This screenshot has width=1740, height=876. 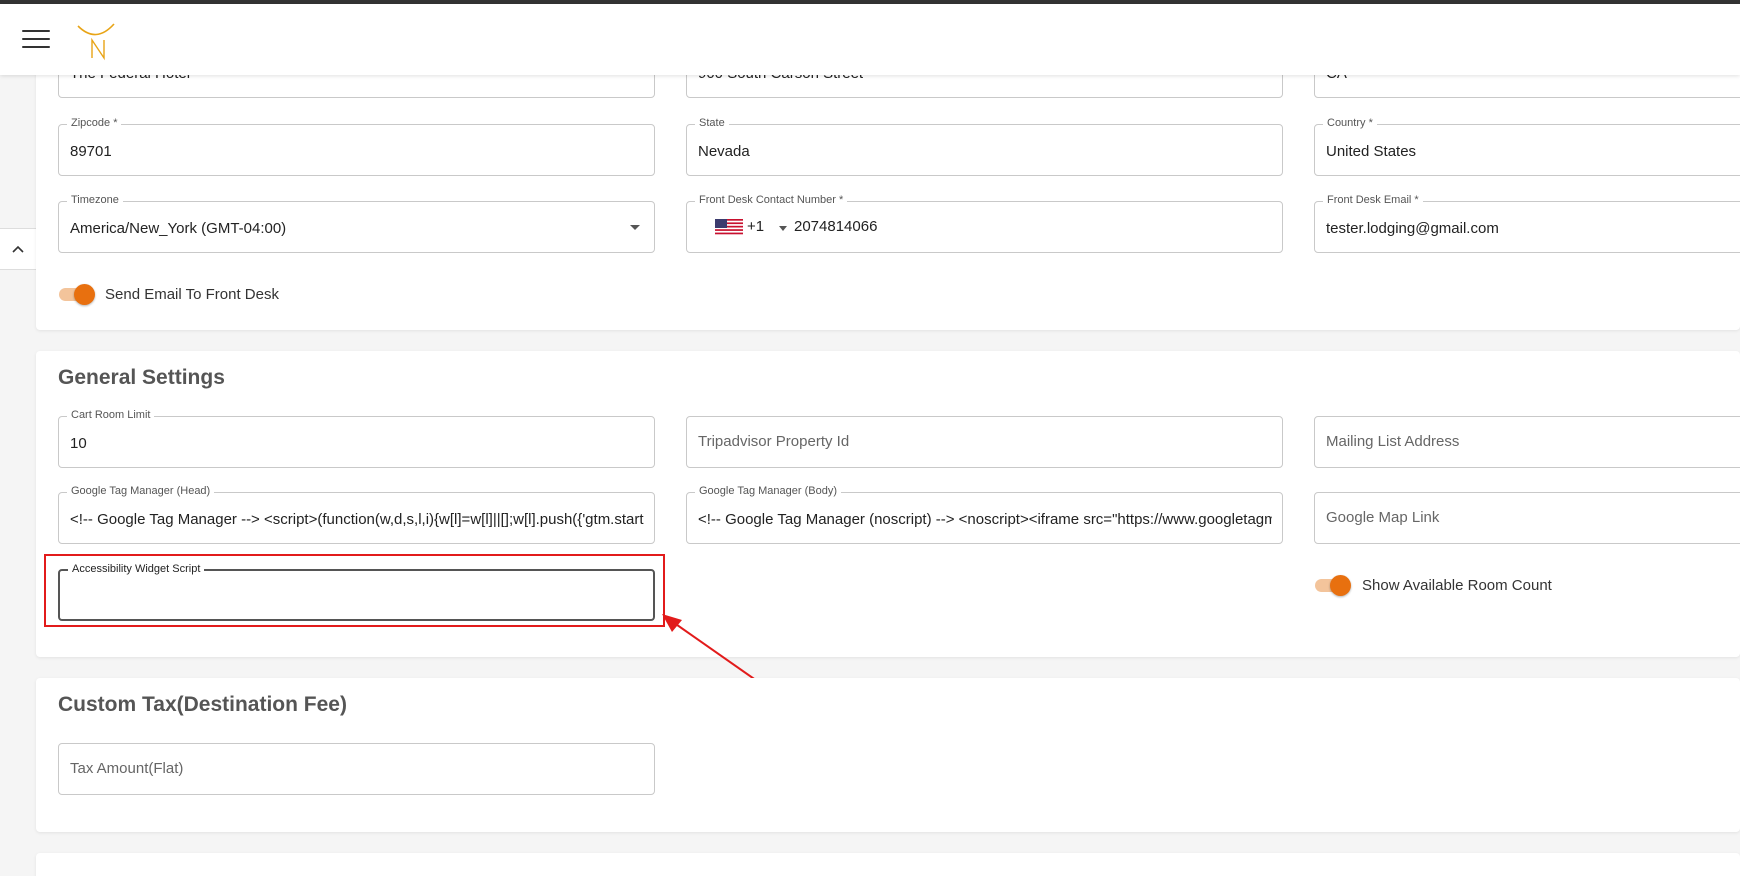 I want to click on annotation-highlight-box, so click(x=354, y=590).